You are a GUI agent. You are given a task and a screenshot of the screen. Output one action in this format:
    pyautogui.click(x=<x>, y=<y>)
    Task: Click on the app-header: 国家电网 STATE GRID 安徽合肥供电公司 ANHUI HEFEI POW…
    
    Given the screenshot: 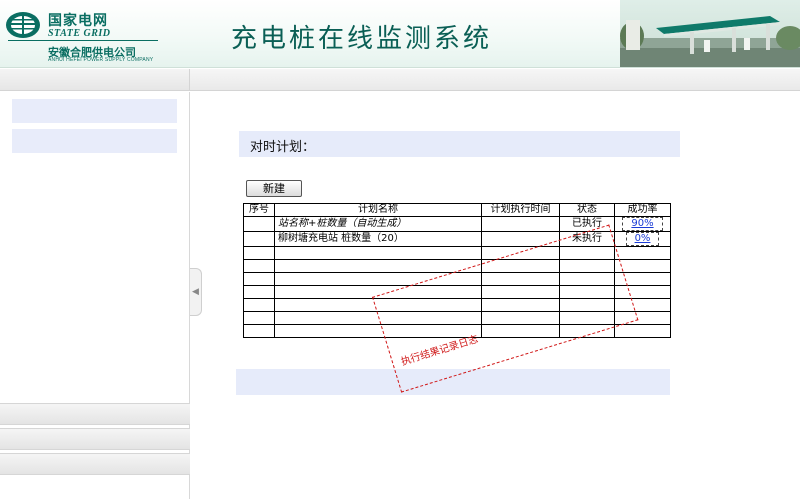 What is the action you would take?
    pyautogui.click(x=400, y=34)
    